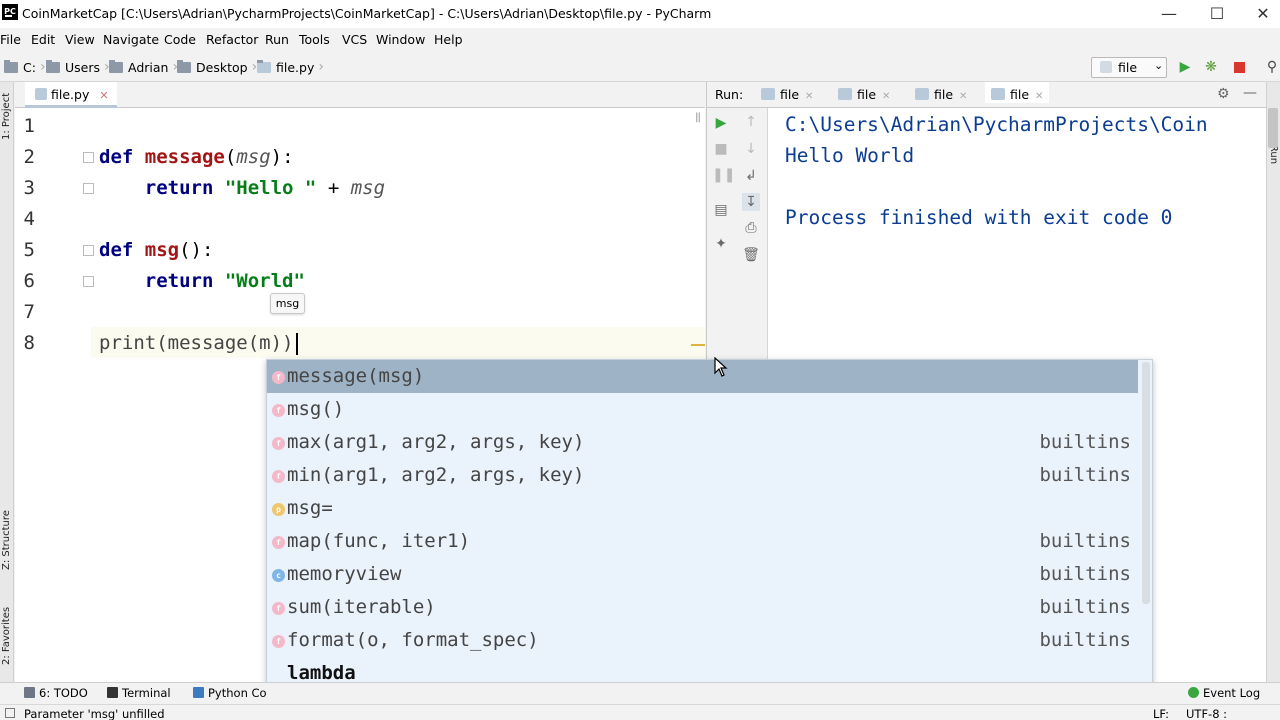  What do you see at coordinates (729, 94) in the screenshot?
I see `run-label: Run:` at bounding box center [729, 94].